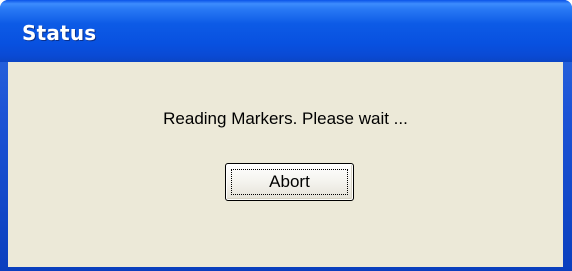 The height and width of the screenshot is (271, 572). I want to click on abort-button-label: Abort, so click(289, 181).